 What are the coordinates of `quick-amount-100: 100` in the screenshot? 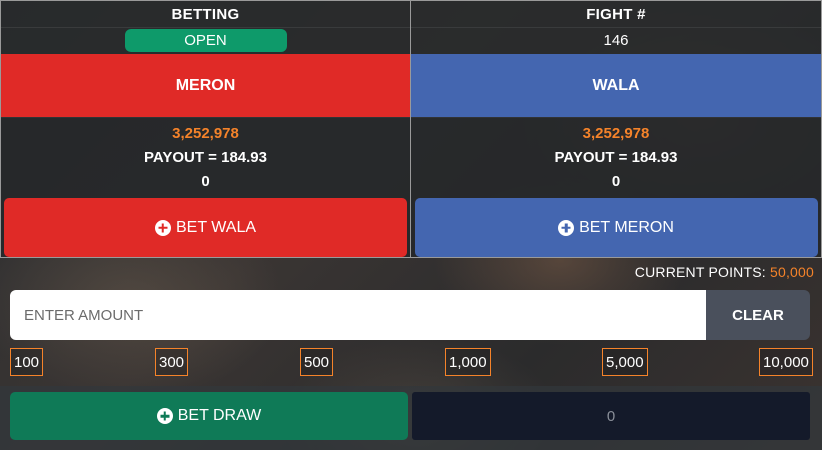 It's located at (27, 362).